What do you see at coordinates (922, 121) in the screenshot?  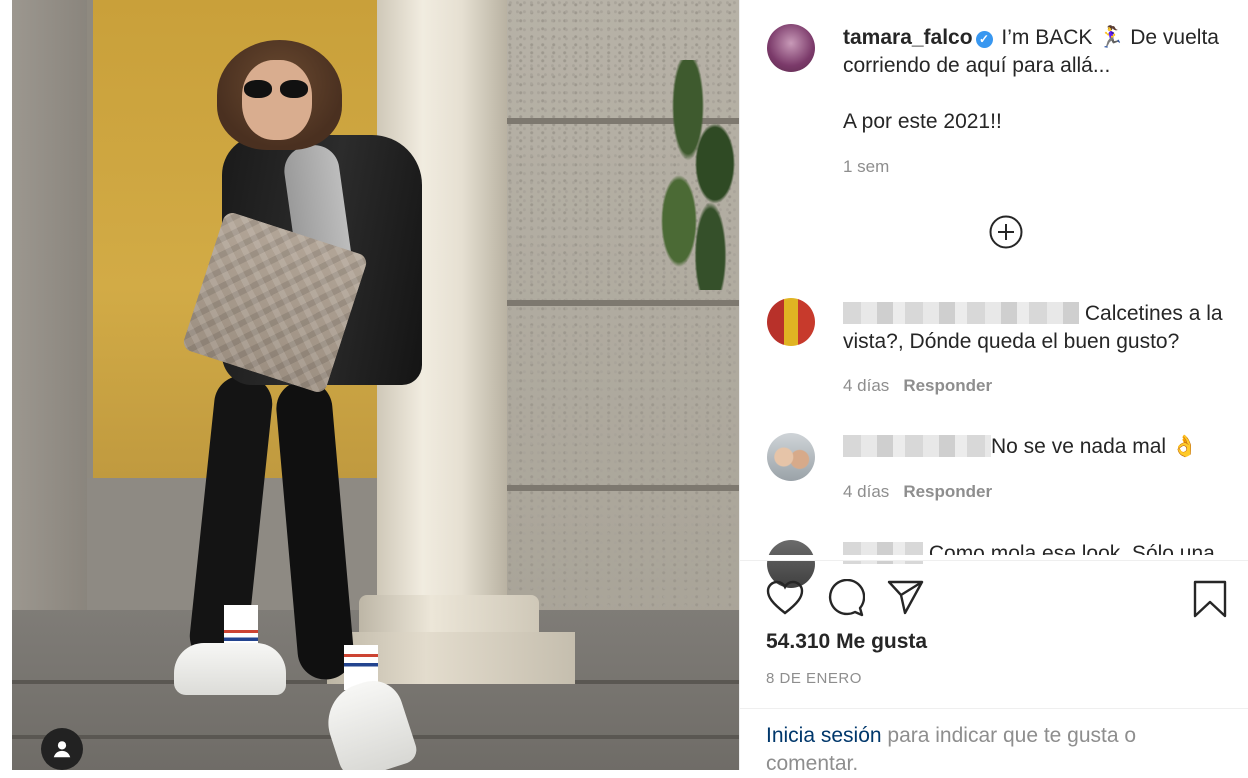 I see `caption-text-2: A por este 2021!!` at bounding box center [922, 121].